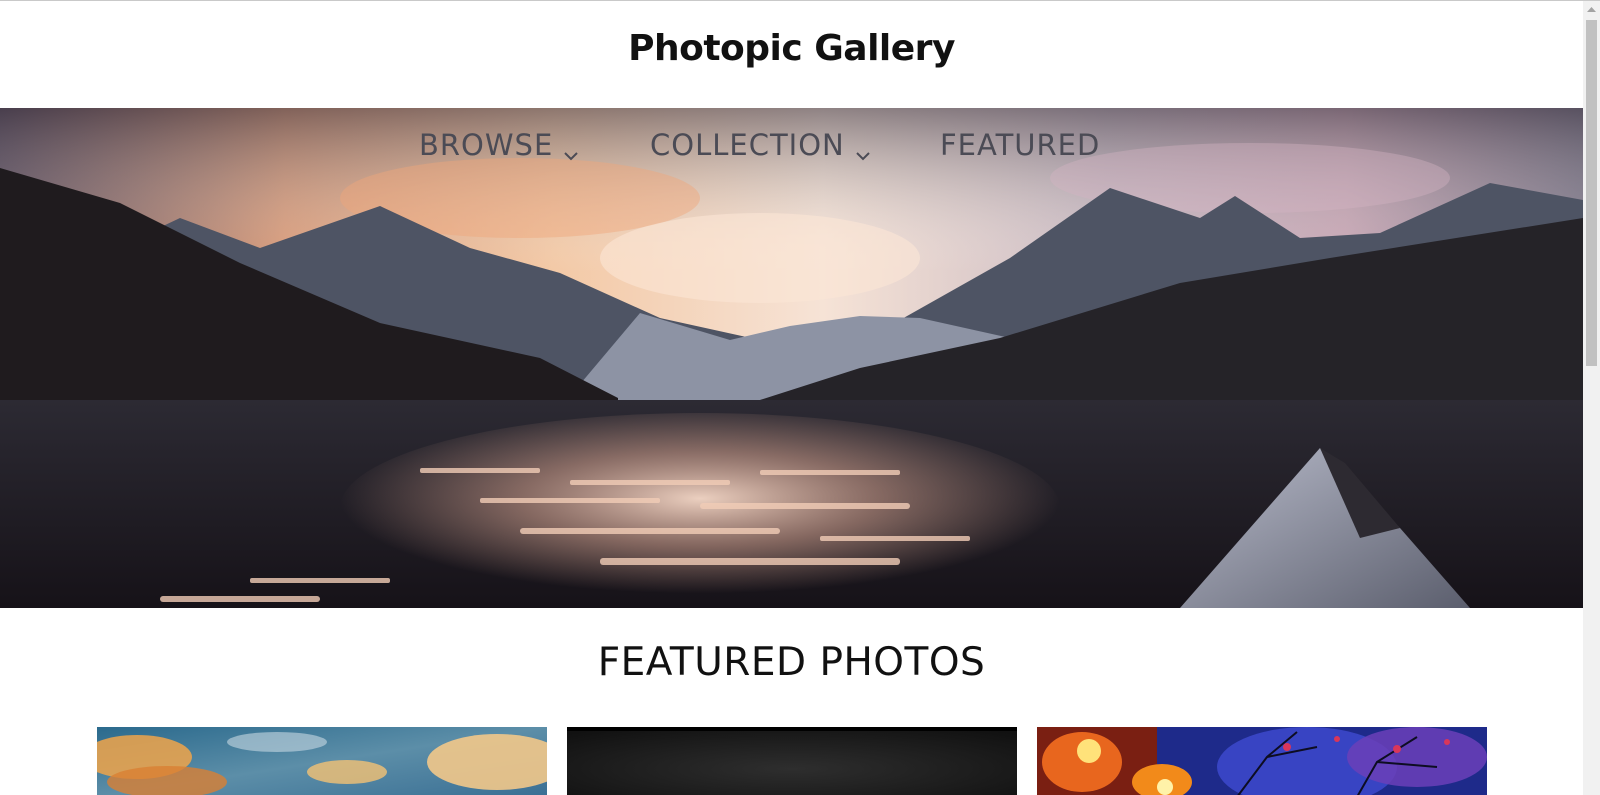 The height and width of the screenshot is (795, 1600). I want to click on nav-item-label: COLLECTION, so click(747, 145).